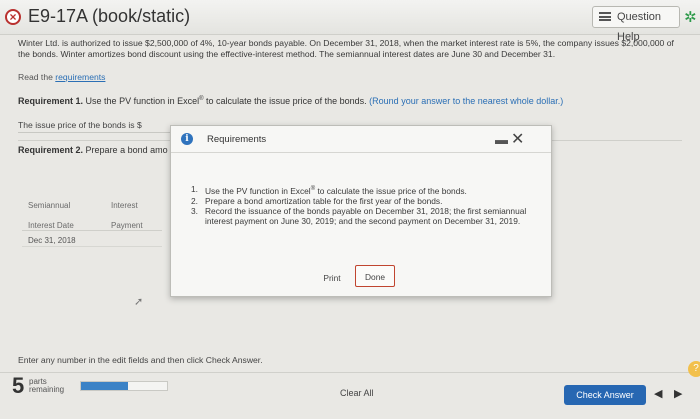 Image resolution: width=700 pixels, height=419 pixels. I want to click on col-header-date: Semiannual Interest Date, so click(51, 216).